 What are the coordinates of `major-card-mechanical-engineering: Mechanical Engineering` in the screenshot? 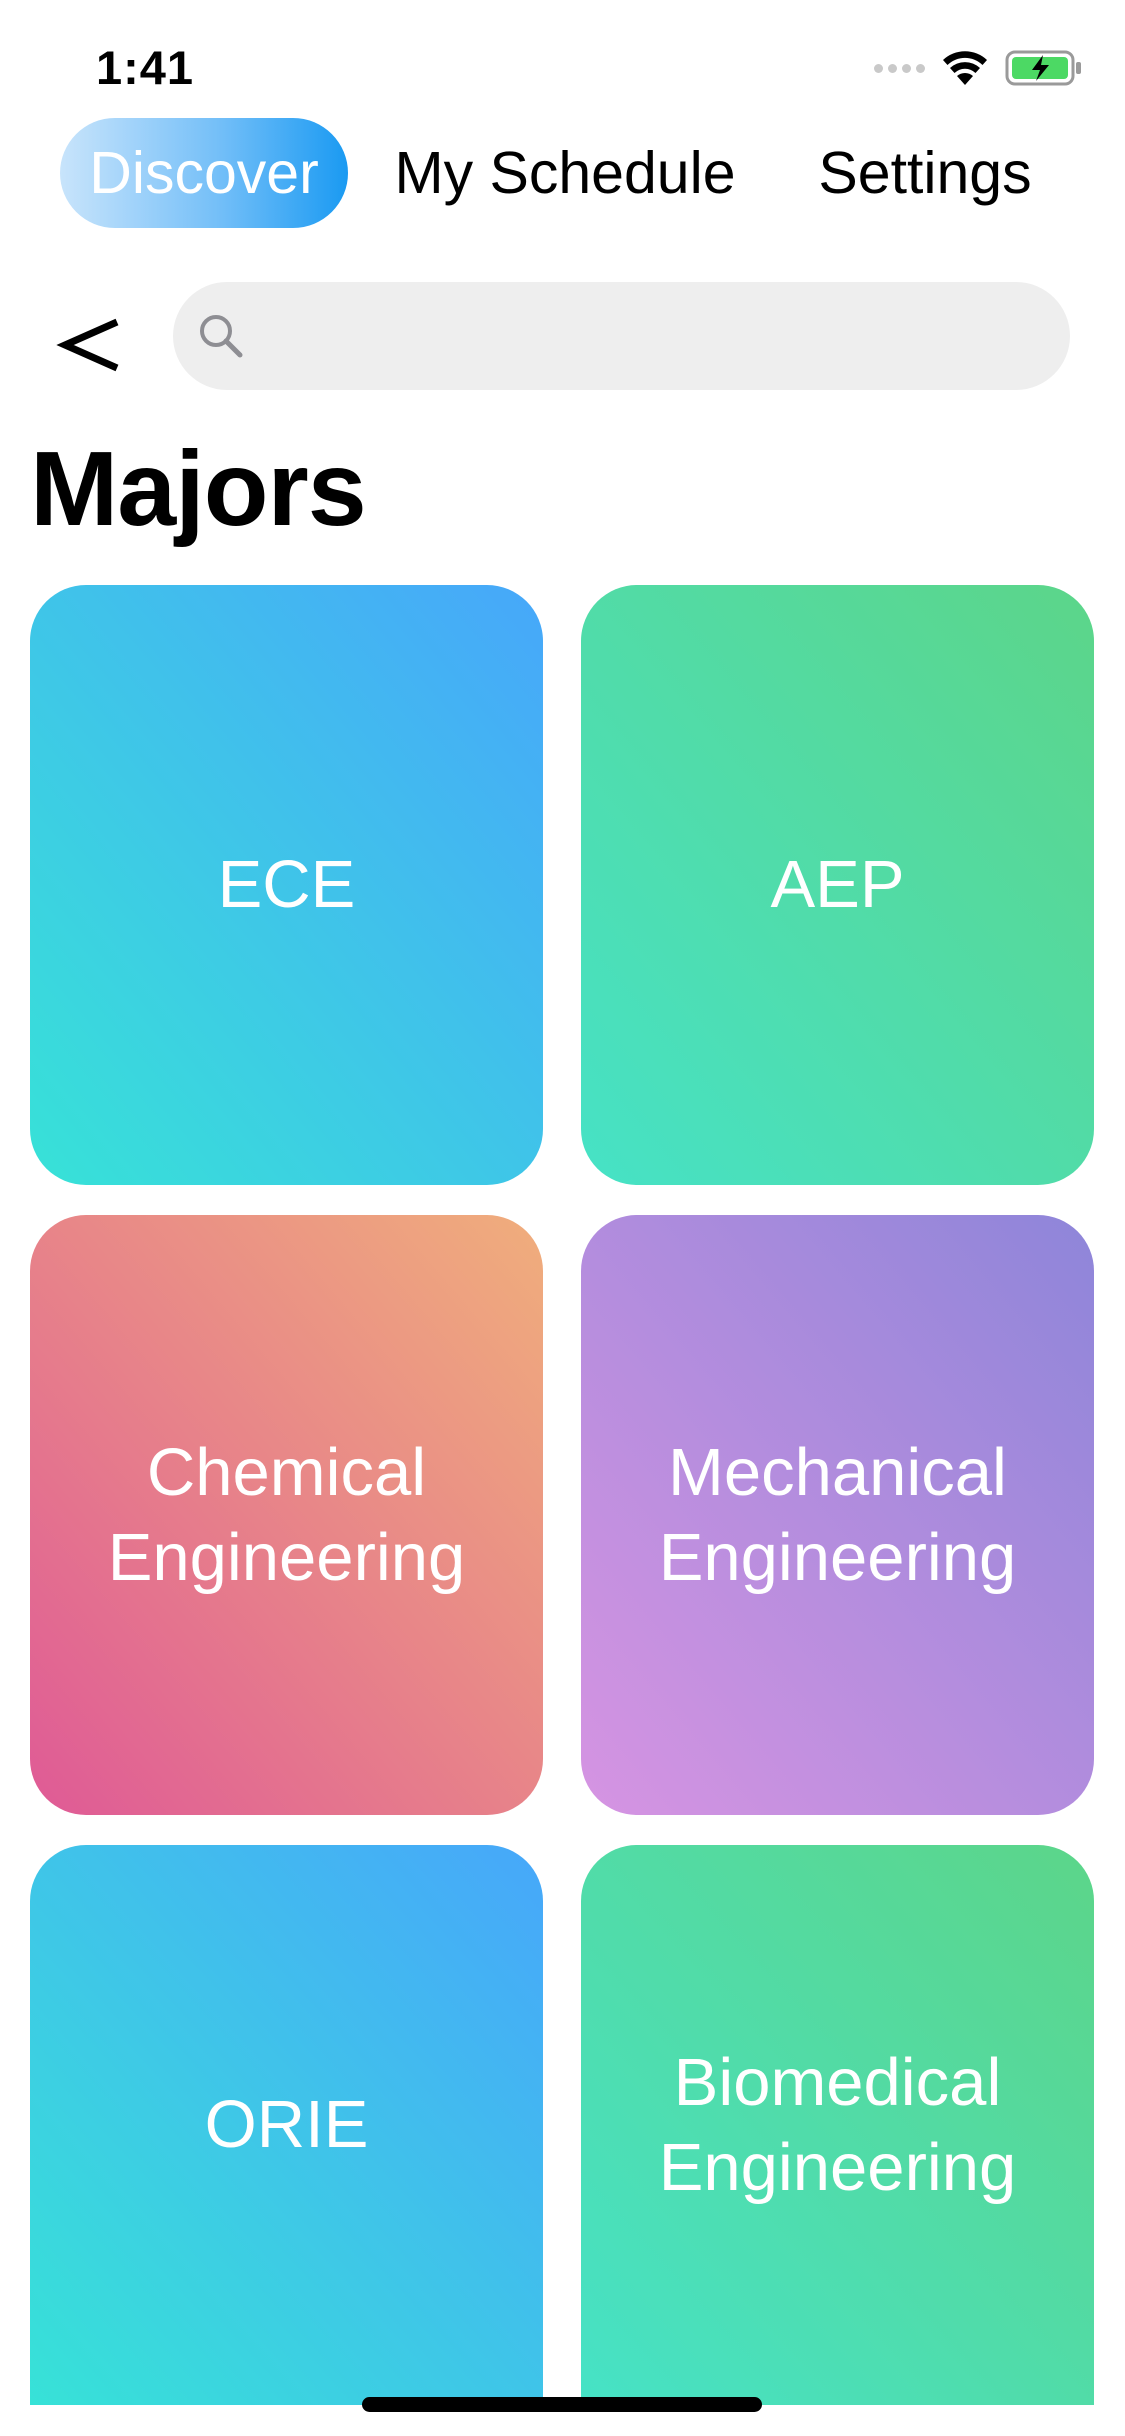 It's located at (837, 1515).